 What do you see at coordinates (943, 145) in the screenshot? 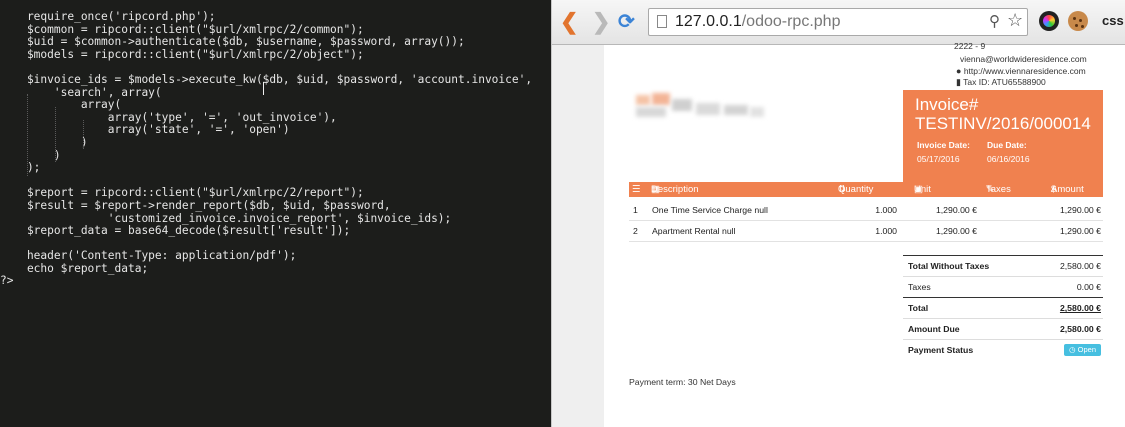
I see `invoice-date-label: Invoice Date:` at bounding box center [943, 145].